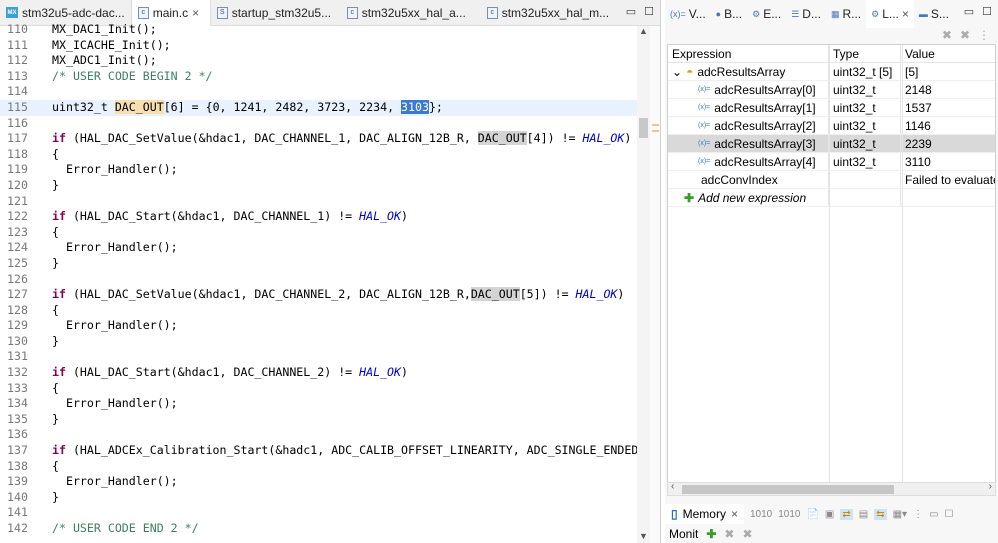  What do you see at coordinates (831, 162) in the screenshot?
I see `table-row: (x)= adcResultsArray[4] uint32_t 3110` at bounding box center [831, 162].